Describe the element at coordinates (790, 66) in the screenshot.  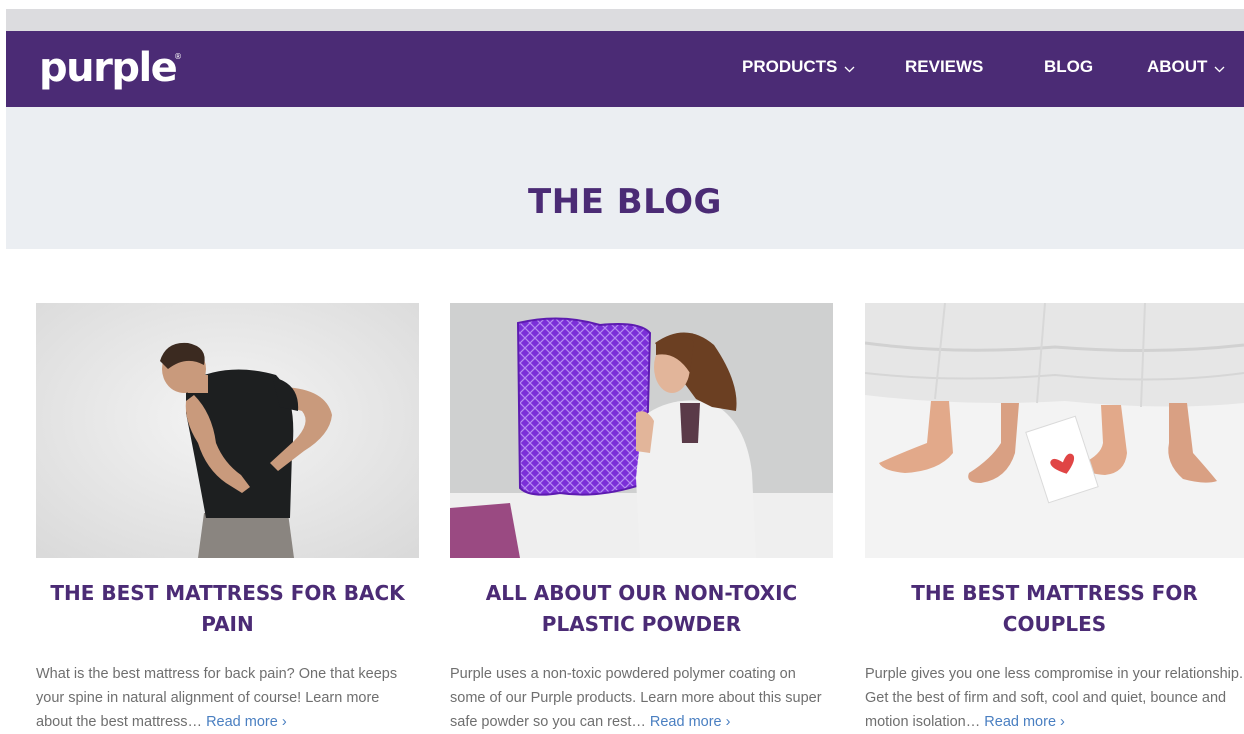
I see `nav-products-label: PRODUCTS` at that location.